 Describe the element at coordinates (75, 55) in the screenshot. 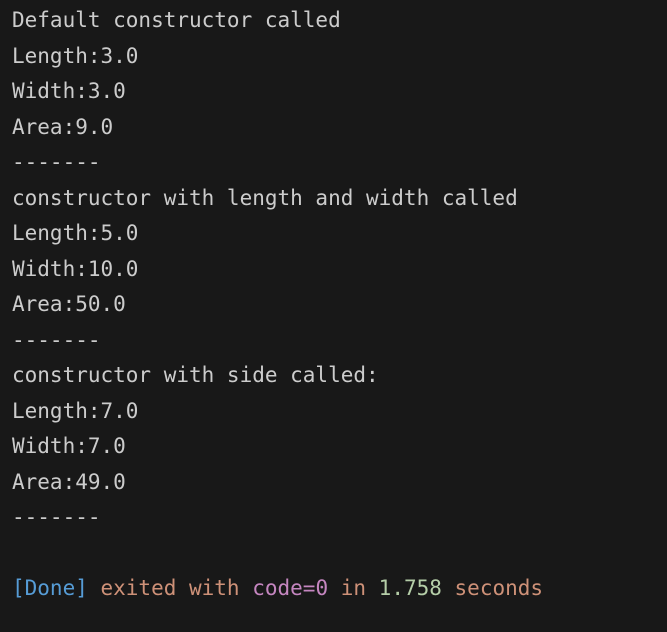

I see `output-line: Length:3.0` at that location.